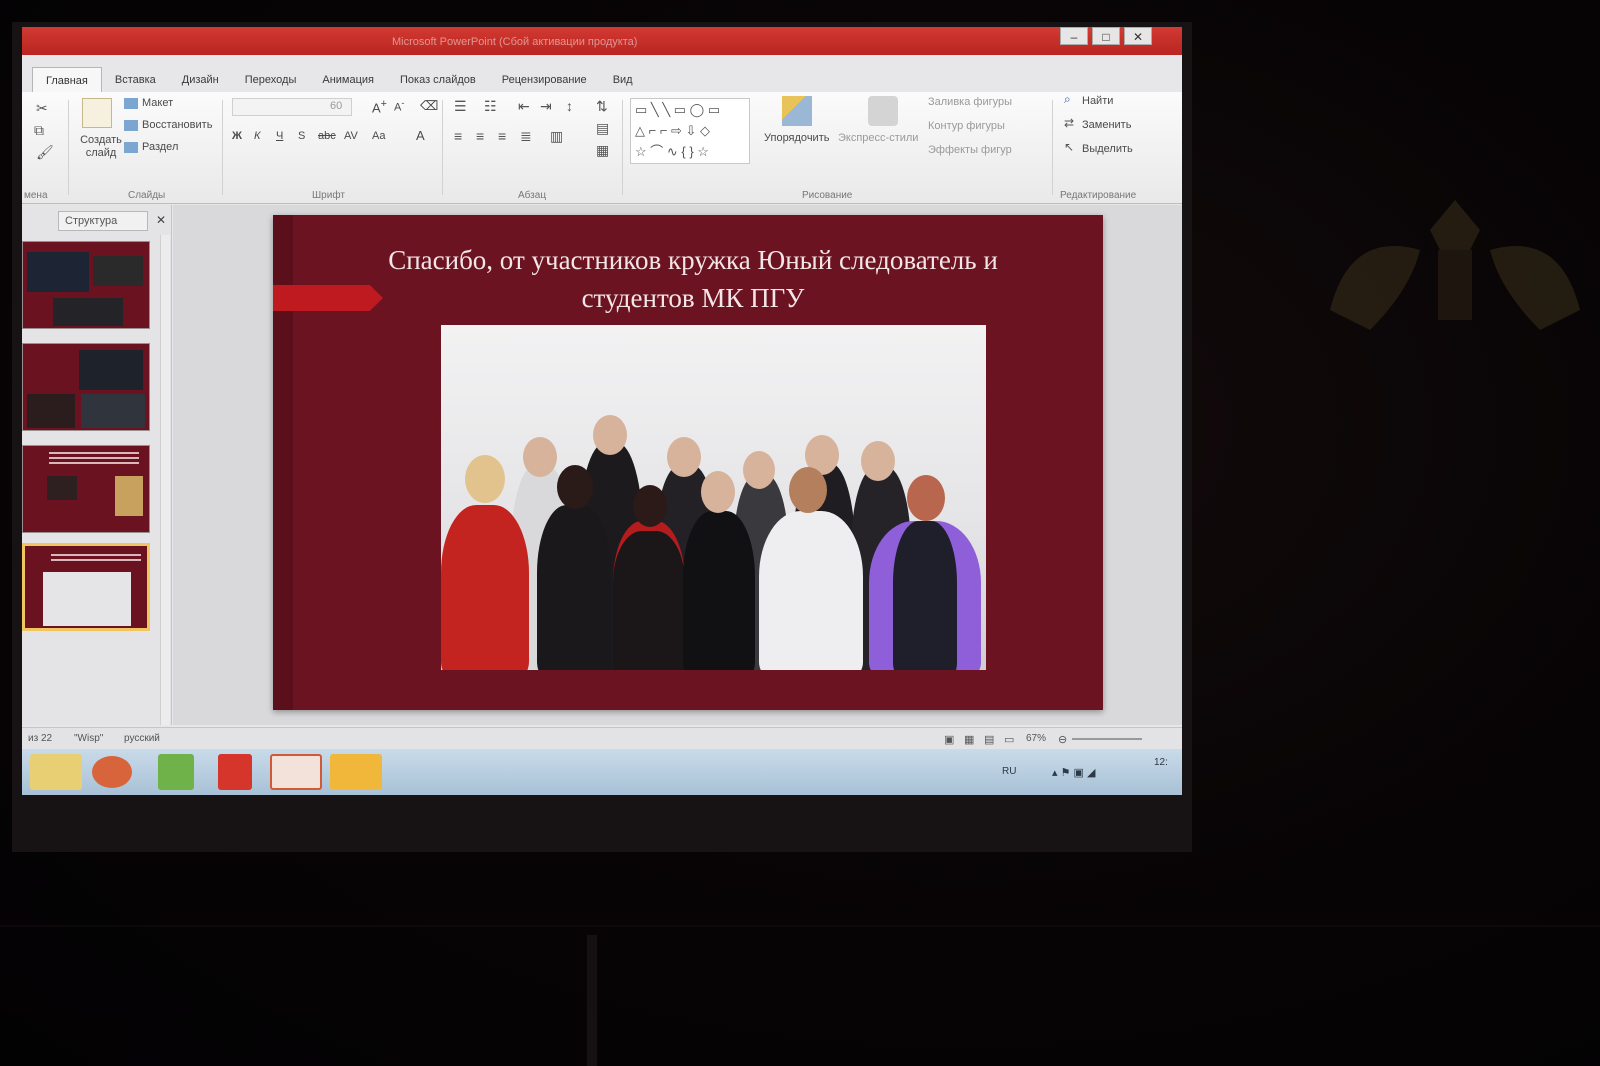 This screenshot has width=1600, height=1066. Describe the element at coordinates (480, 136) in the screenshot. I see `align-center-icon: ≡` at that location.